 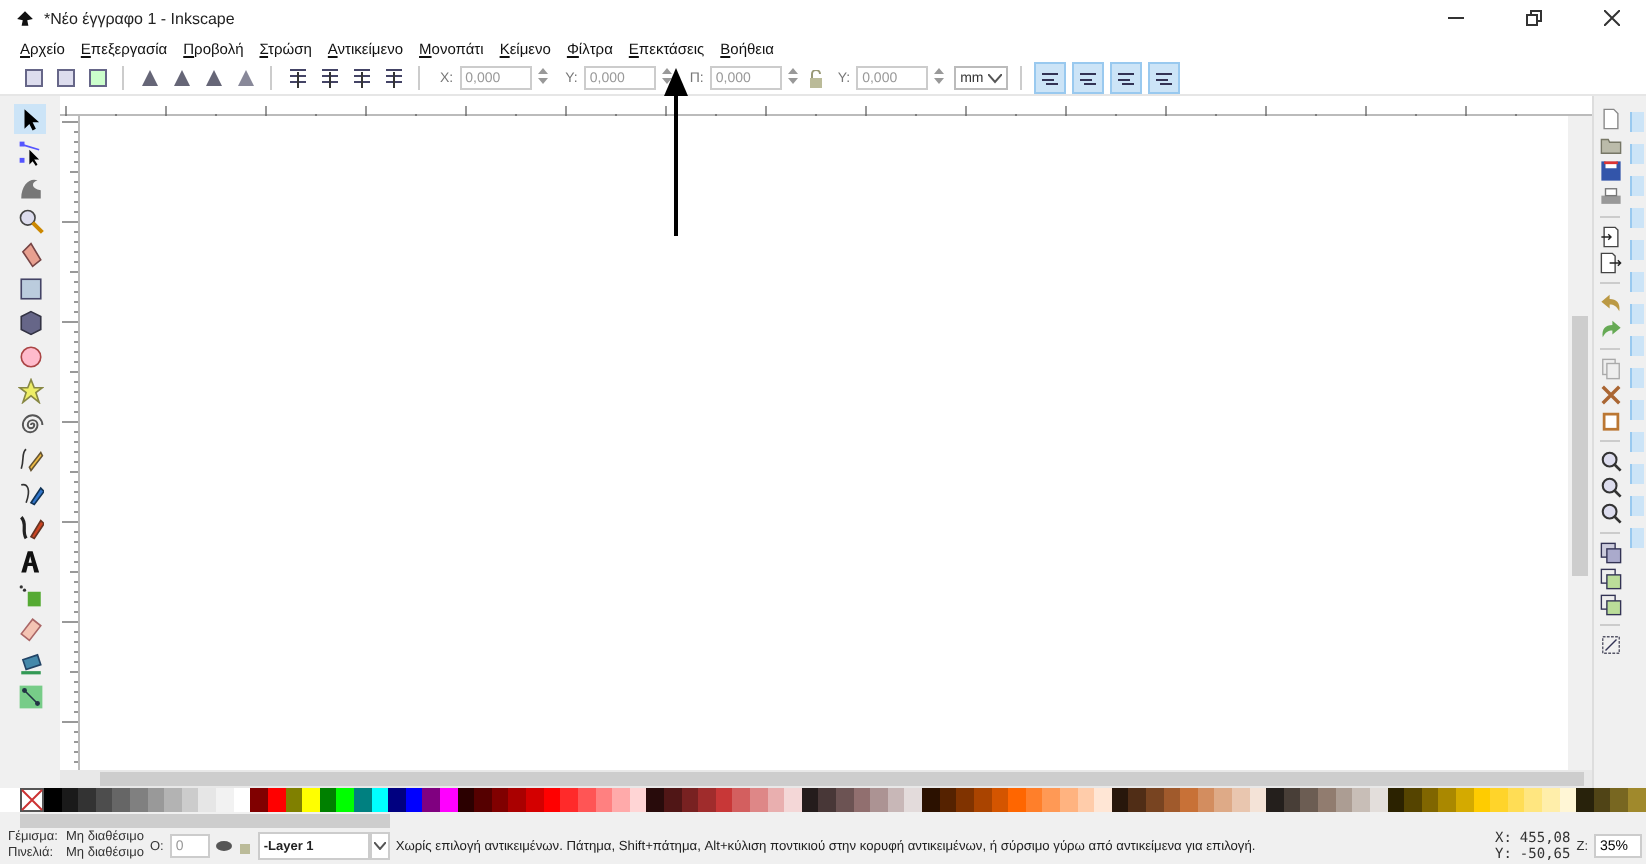 I want to click on window-title: *Νέο έγγραφο 1 - Inkscape, so click(x=140, y=18).